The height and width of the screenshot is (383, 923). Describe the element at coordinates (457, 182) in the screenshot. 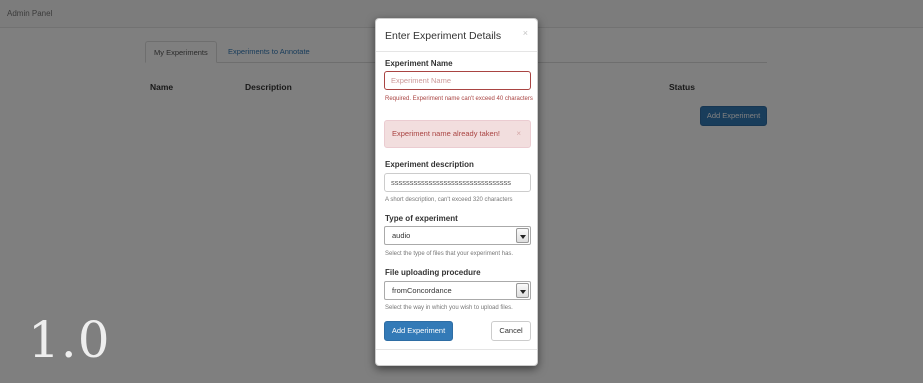

I see `experiment-description-input: ssssssssssssssssssssssssssssssss` at that location.